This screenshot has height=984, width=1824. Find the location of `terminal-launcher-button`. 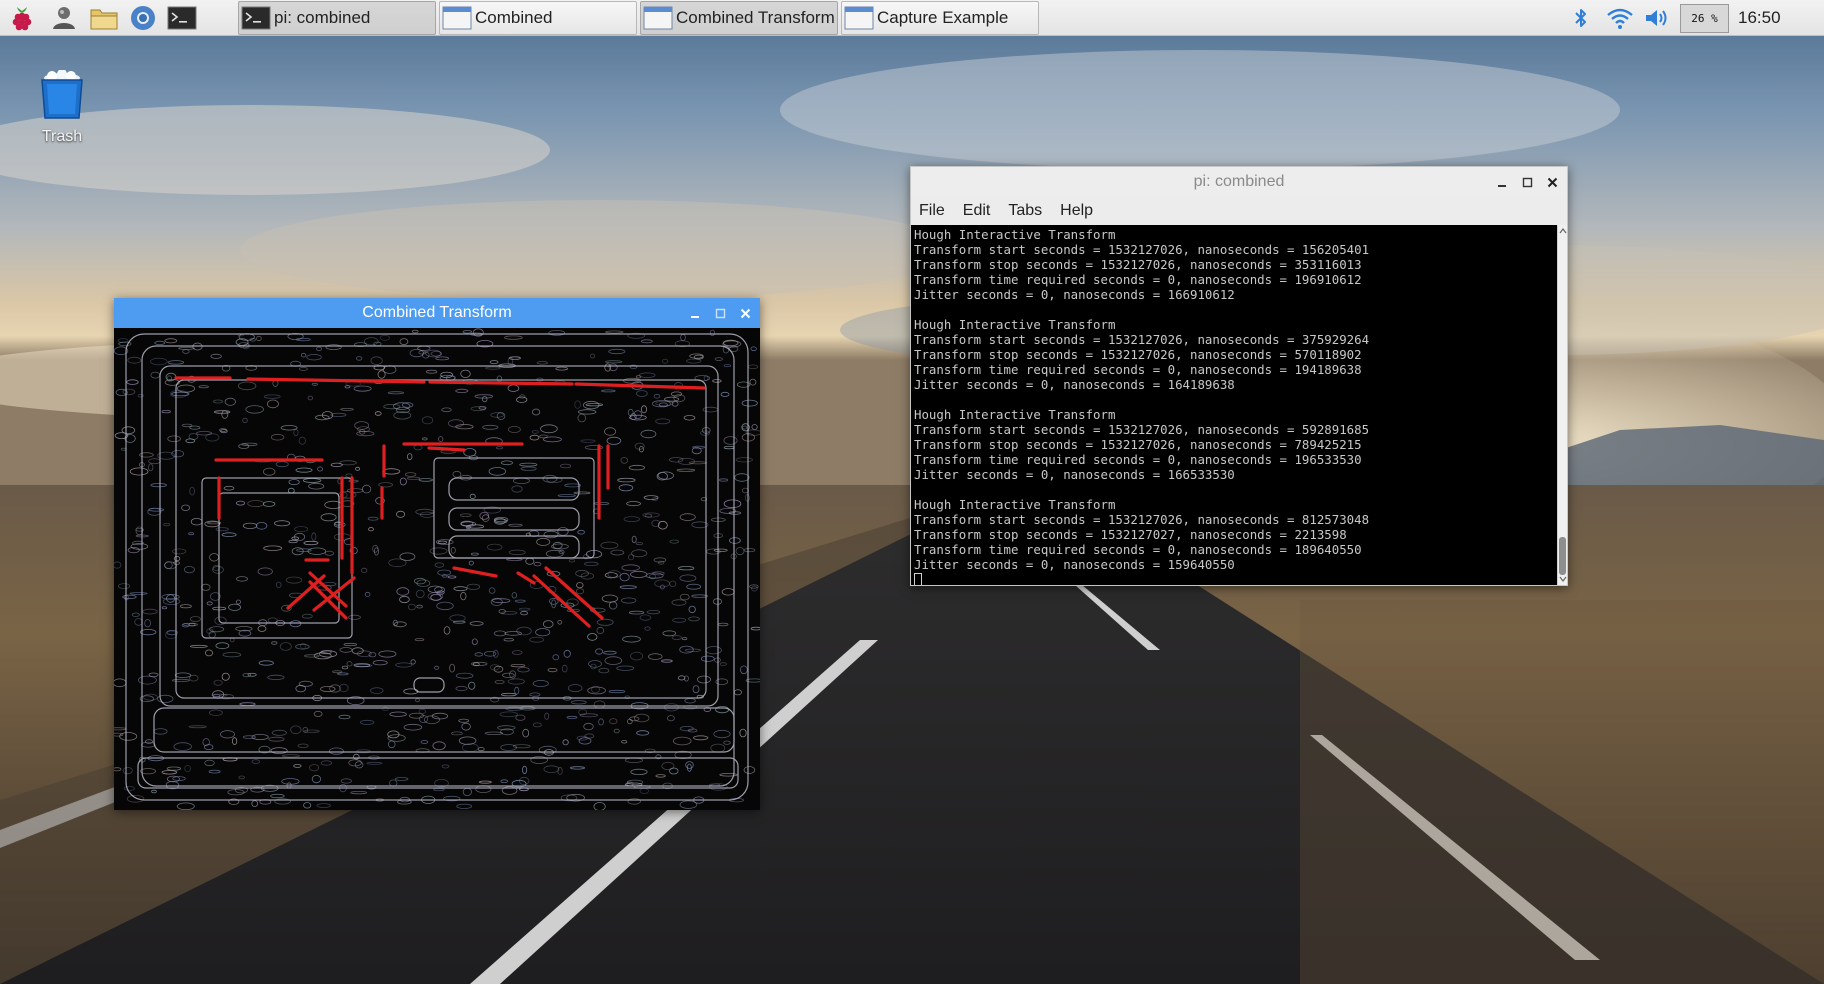

terminal-launcher-button is located at coordinates (182, 18).